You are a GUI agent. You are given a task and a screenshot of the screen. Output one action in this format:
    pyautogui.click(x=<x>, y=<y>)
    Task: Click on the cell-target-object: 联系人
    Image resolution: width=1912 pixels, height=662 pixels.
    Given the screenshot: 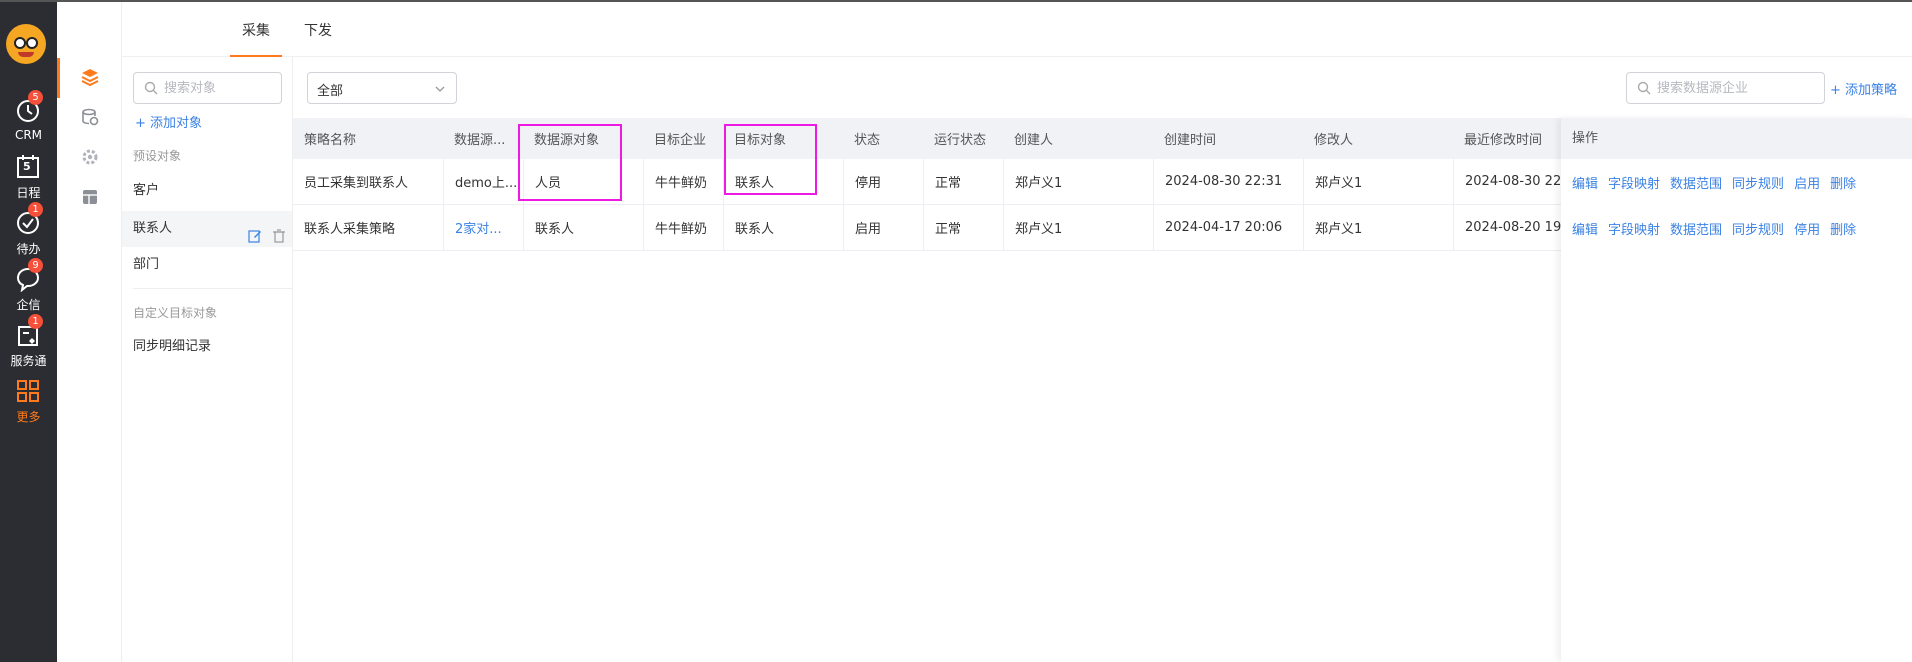 What is the action you would take?
    pyautogui.click(x=783, y=227)
    